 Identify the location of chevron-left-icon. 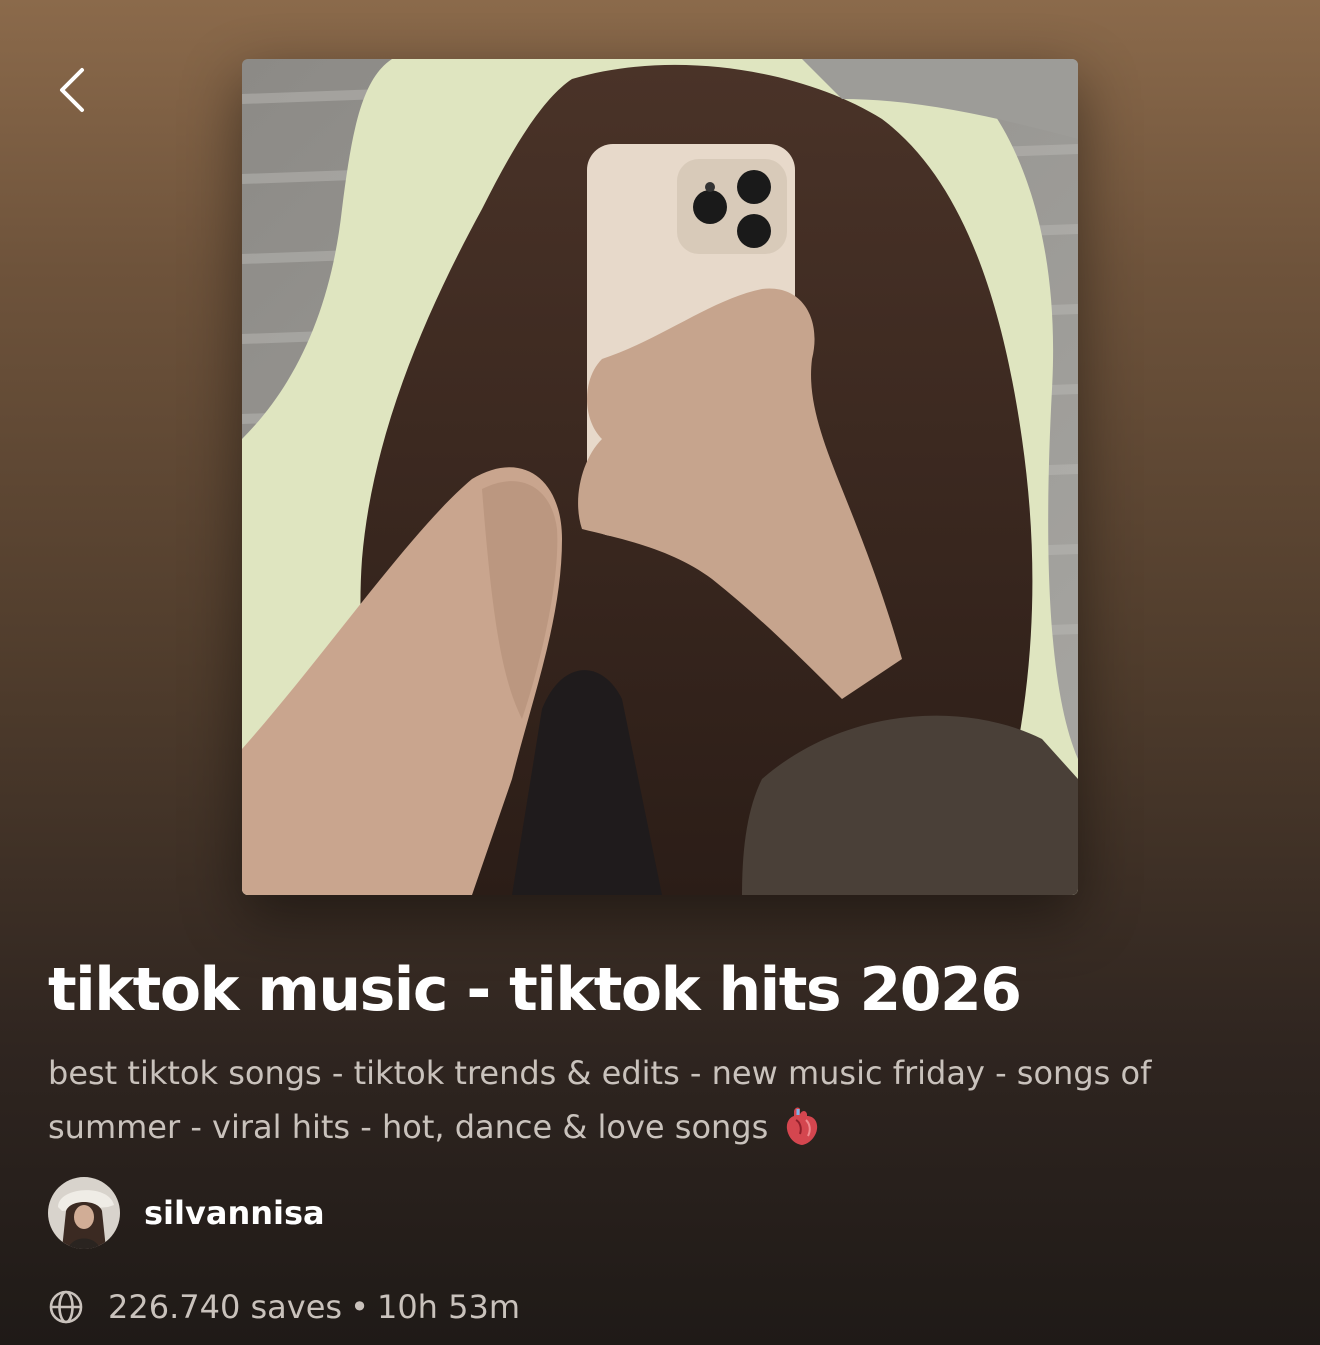
(72, 90).